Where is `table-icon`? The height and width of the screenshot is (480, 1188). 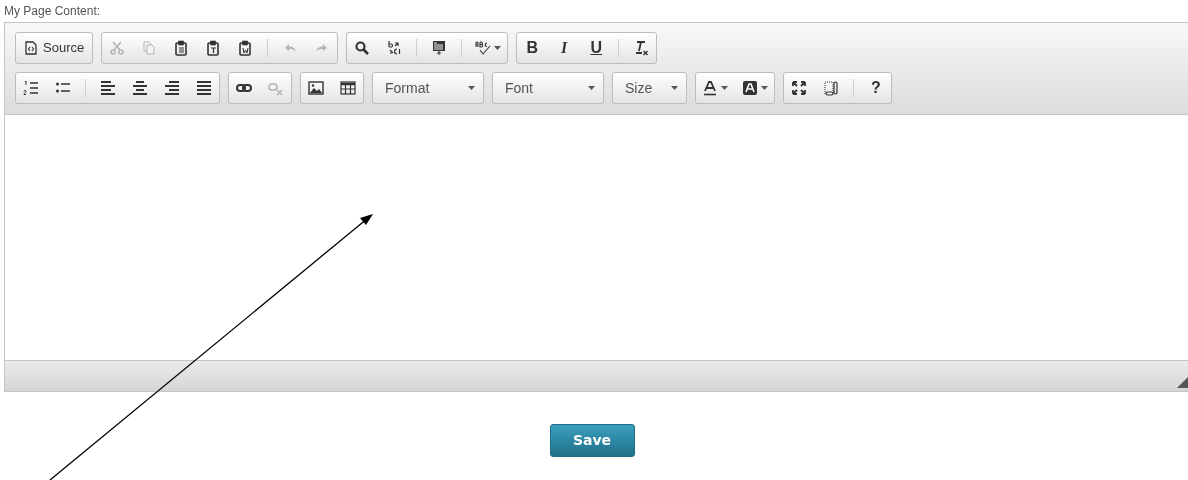 table-icon is located at coordinates (348, 88).